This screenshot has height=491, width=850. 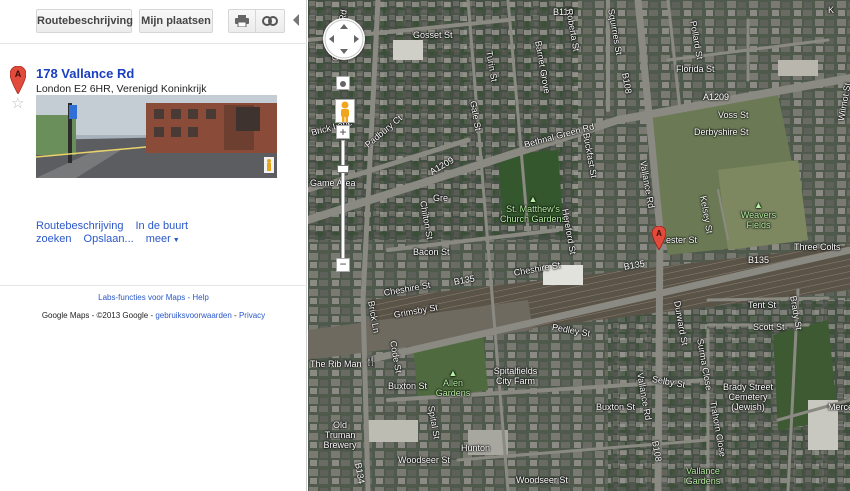 I want to click on street-view-thumbnail, so click(x=156, y=136).